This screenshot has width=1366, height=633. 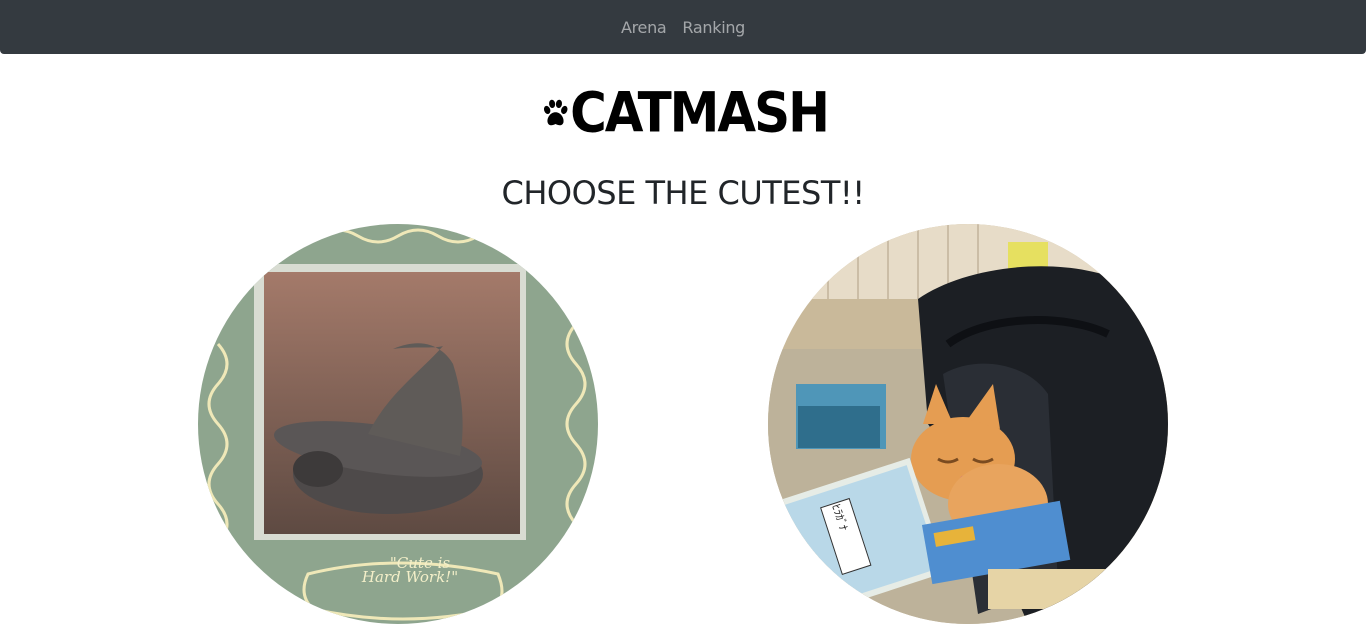 I want to click on nav-link-arena: Arena, so click(x=644, y=27).